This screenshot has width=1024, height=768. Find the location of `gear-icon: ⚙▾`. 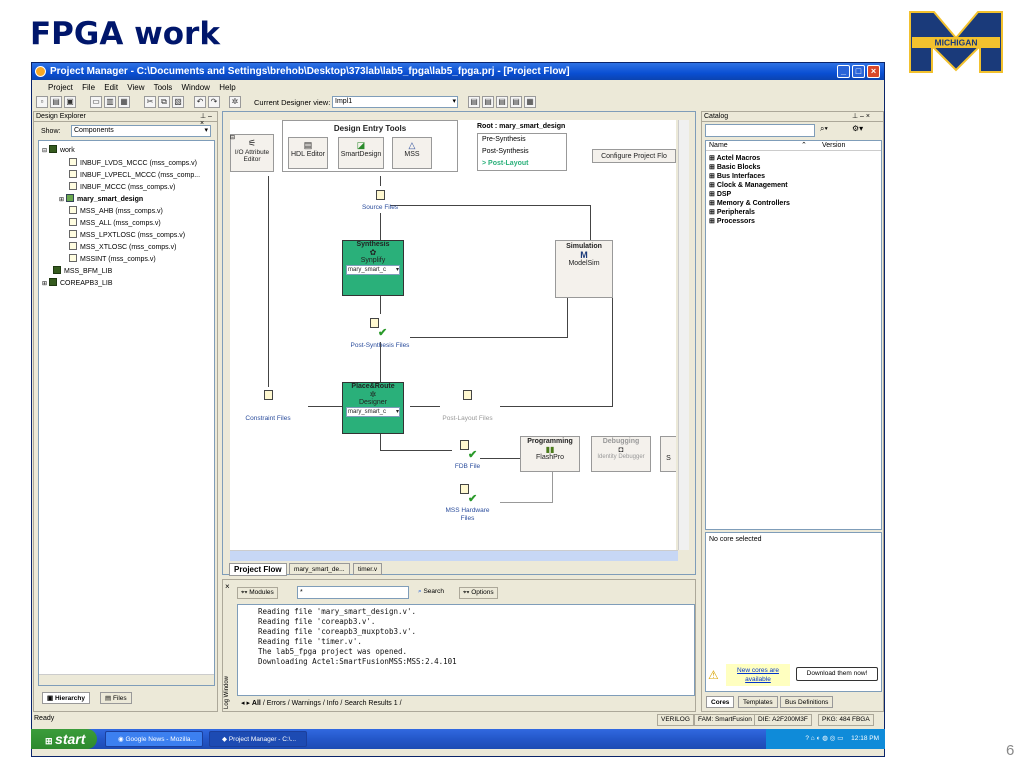

gear-icon: ⚙▾ is located at coordinates (857, 128).